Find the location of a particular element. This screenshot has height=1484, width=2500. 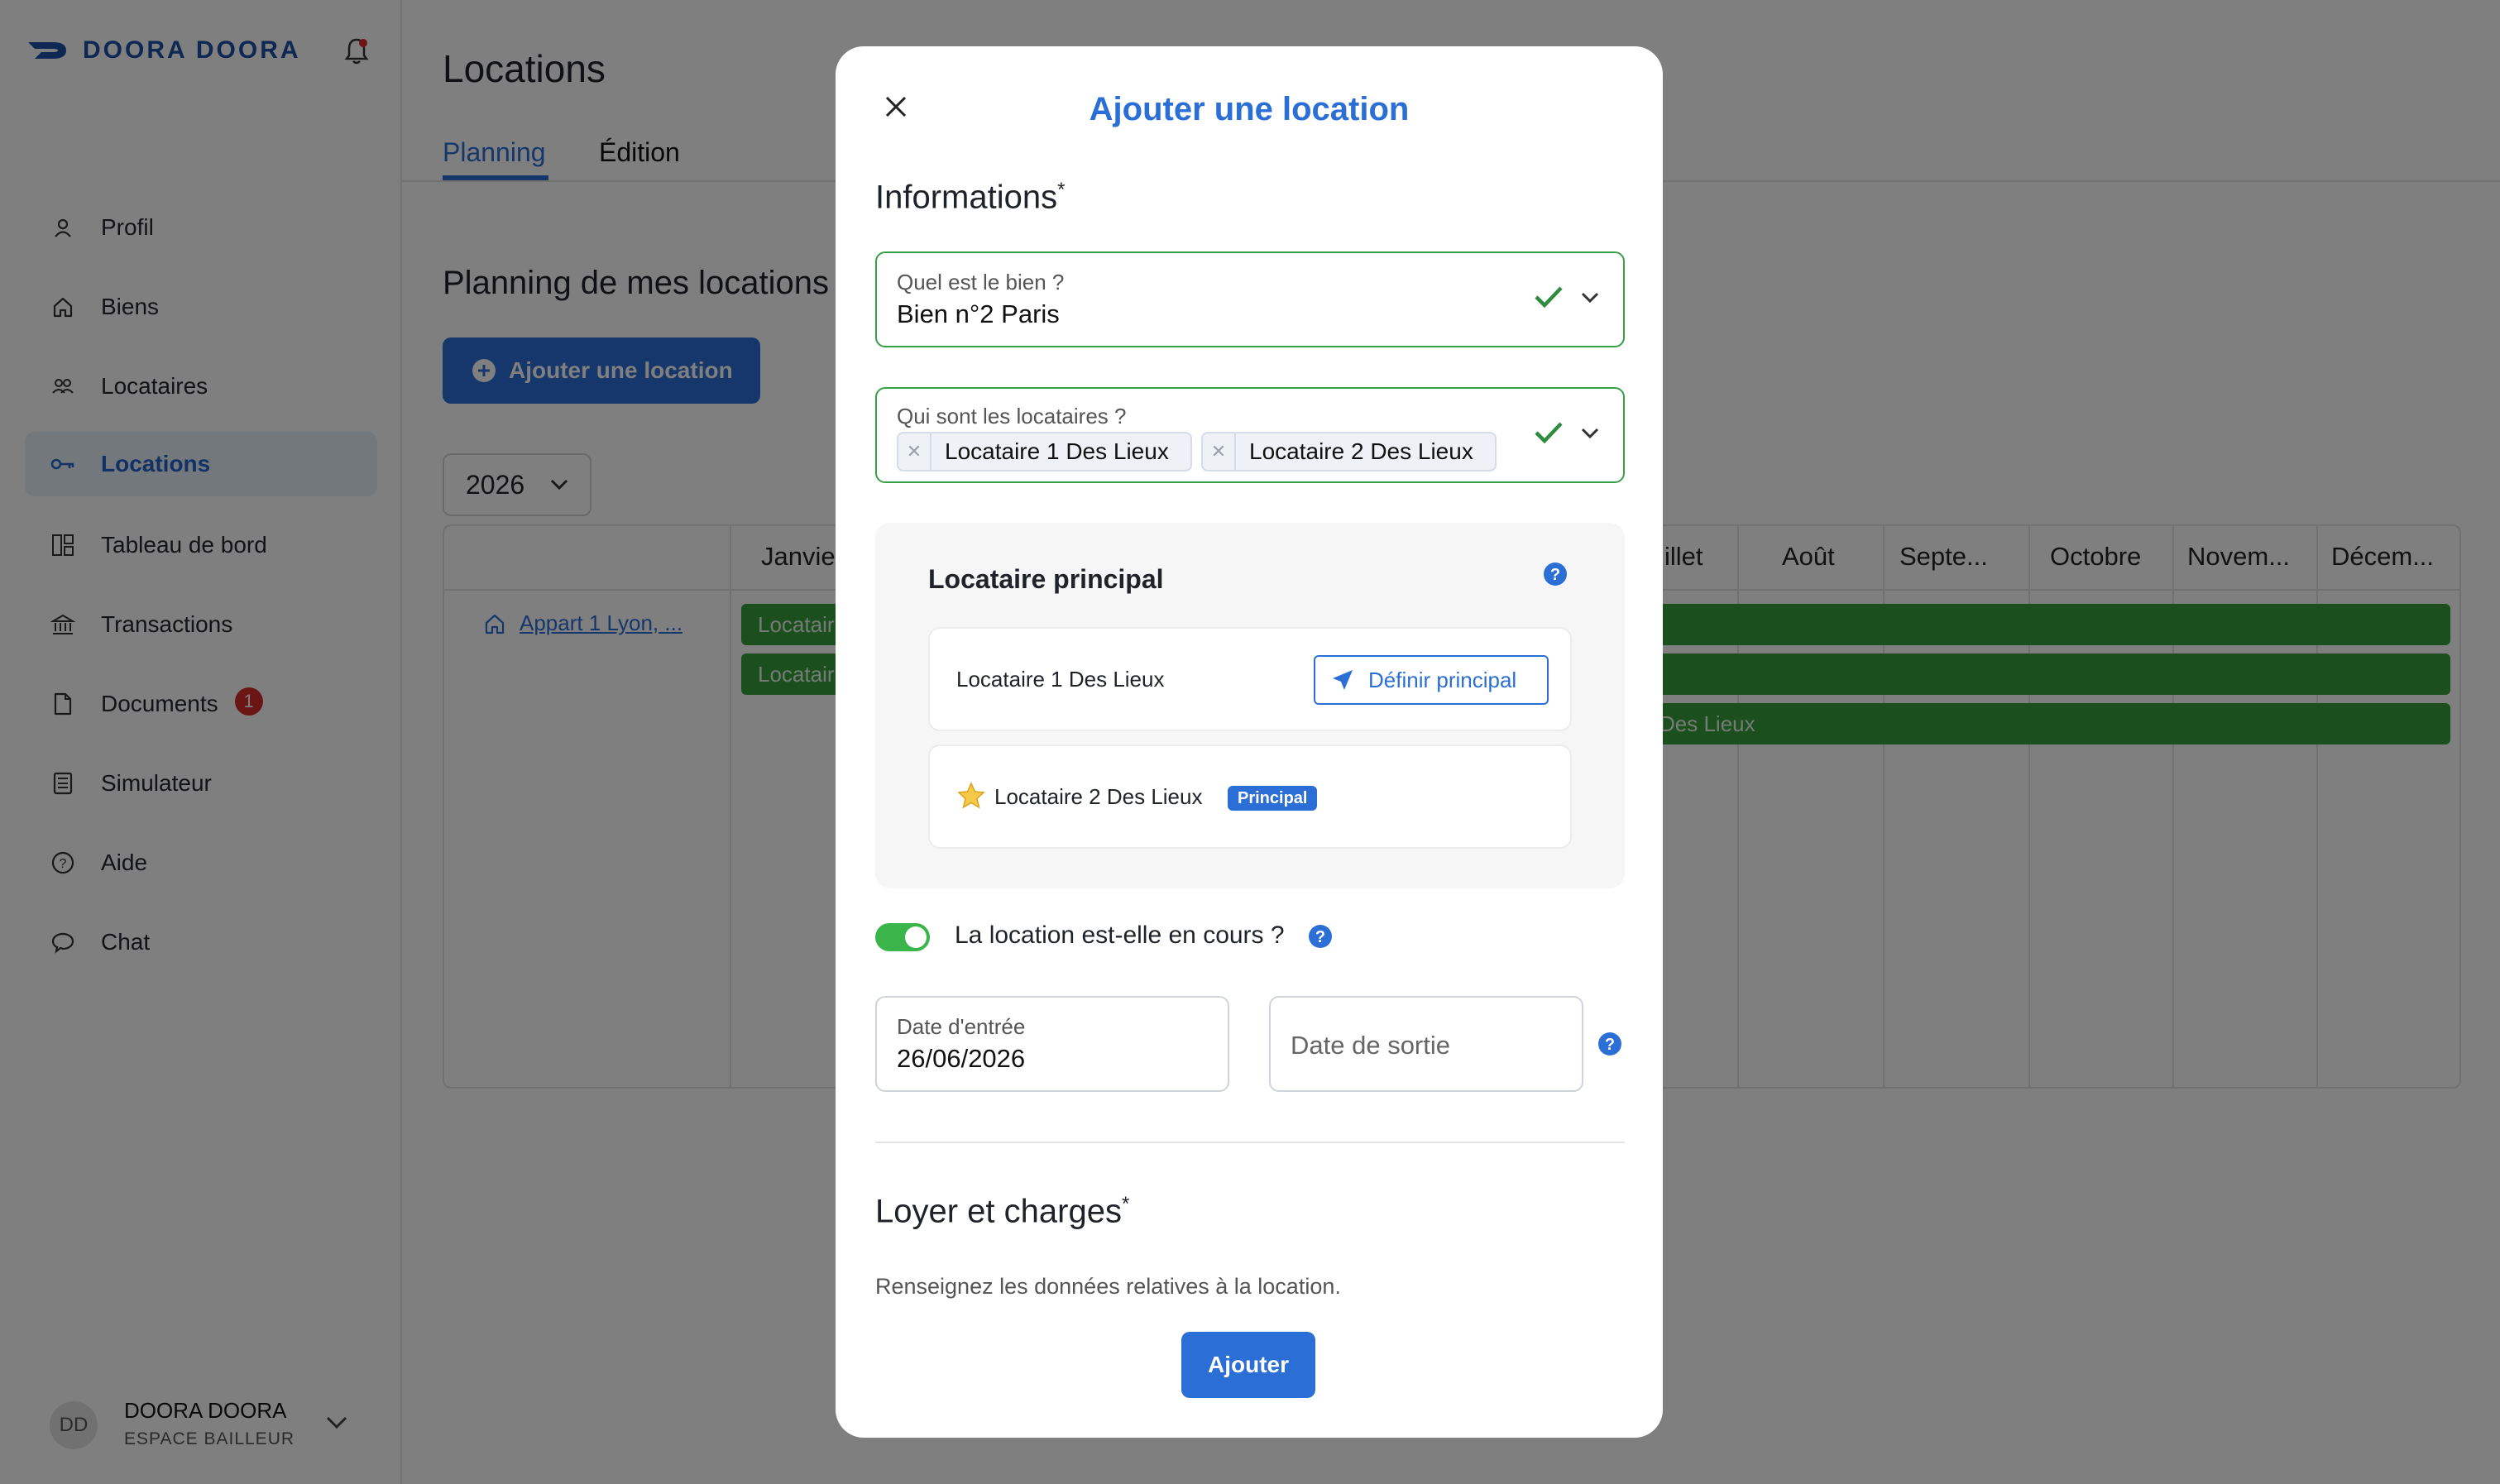

tenant-chip: ✕ Locataire 2 Des Lieux is located at coordinates (1349, 452).